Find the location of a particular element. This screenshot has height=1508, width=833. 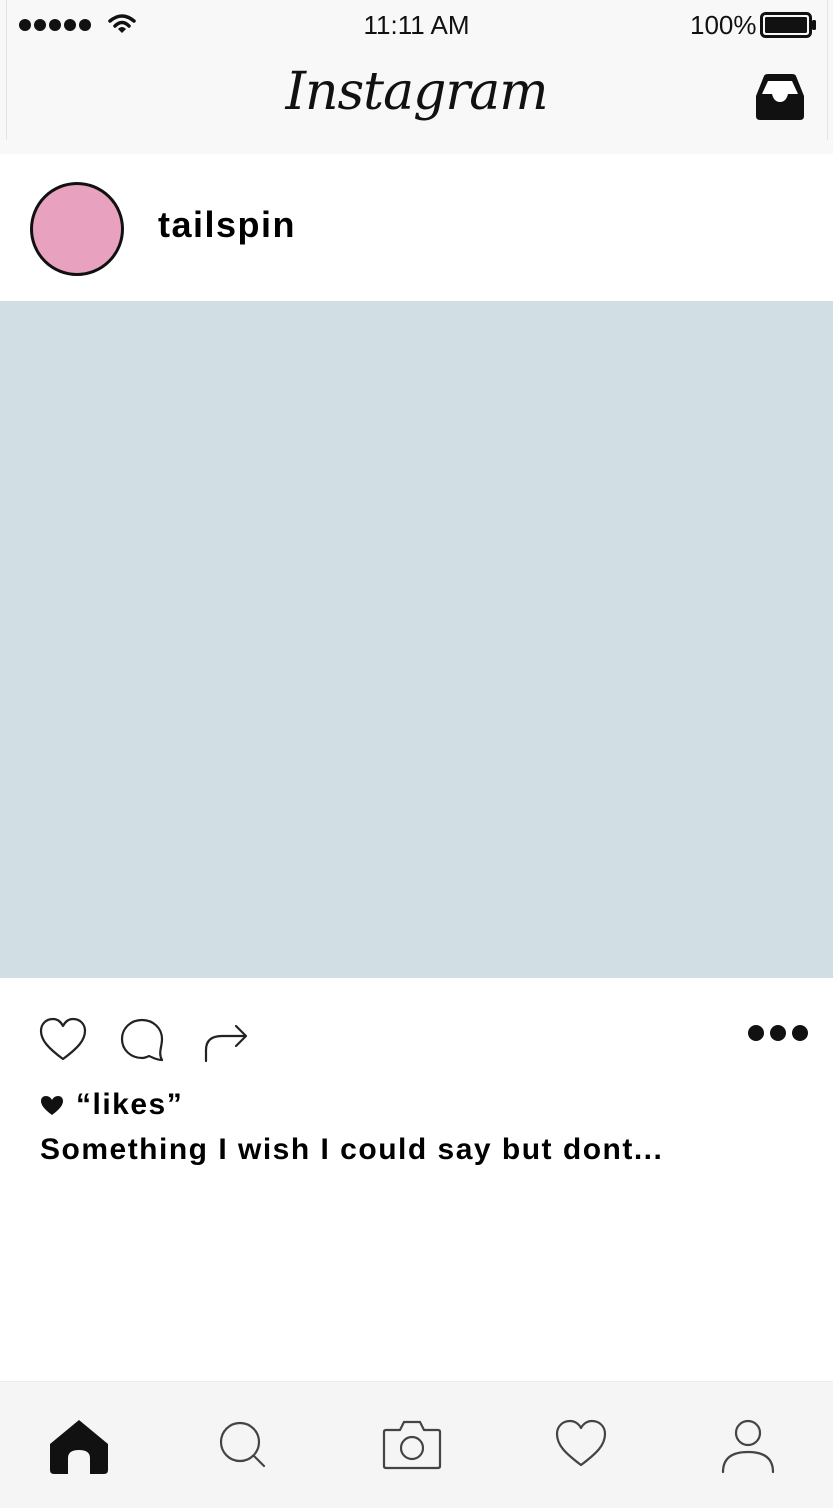

bottom-tab-bar is located at coordinates (416, 1444).